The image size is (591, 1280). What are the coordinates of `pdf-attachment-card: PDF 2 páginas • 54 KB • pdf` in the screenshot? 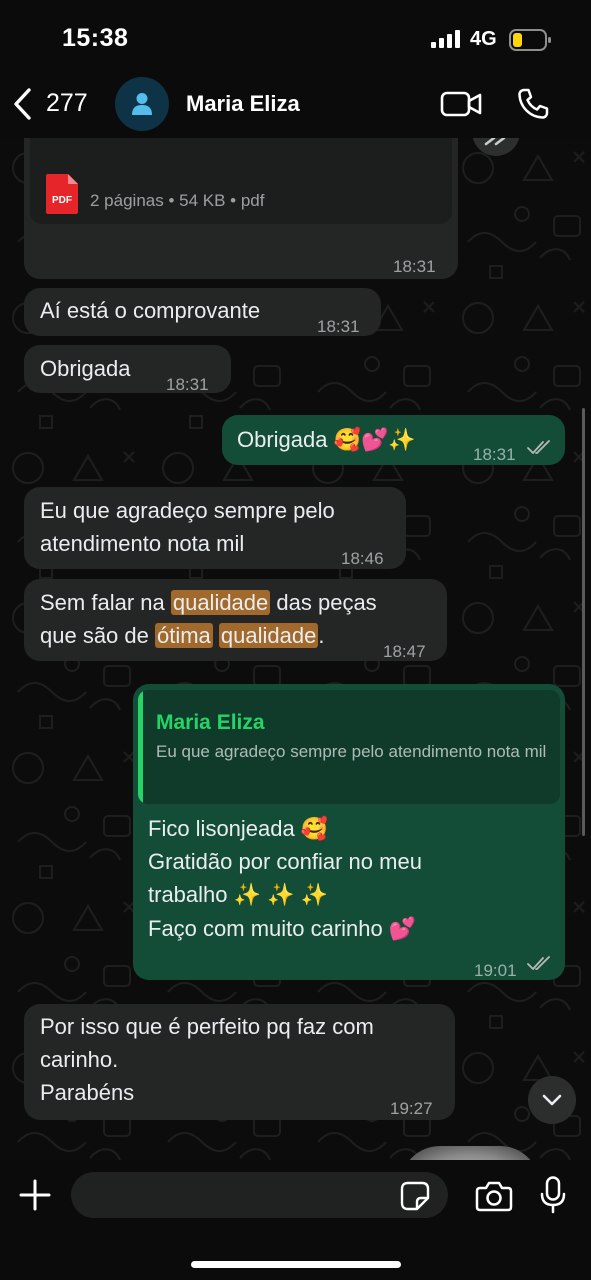 It's located at (241, 181).